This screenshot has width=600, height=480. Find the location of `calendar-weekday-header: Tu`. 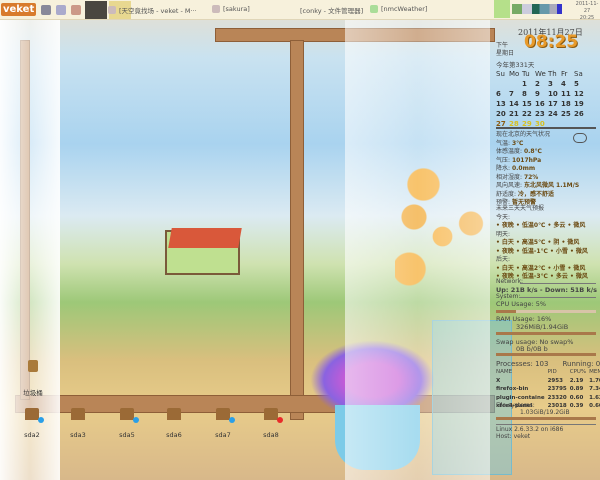

calendar-weekday-header: Tu is located at coordinates (526, 74).